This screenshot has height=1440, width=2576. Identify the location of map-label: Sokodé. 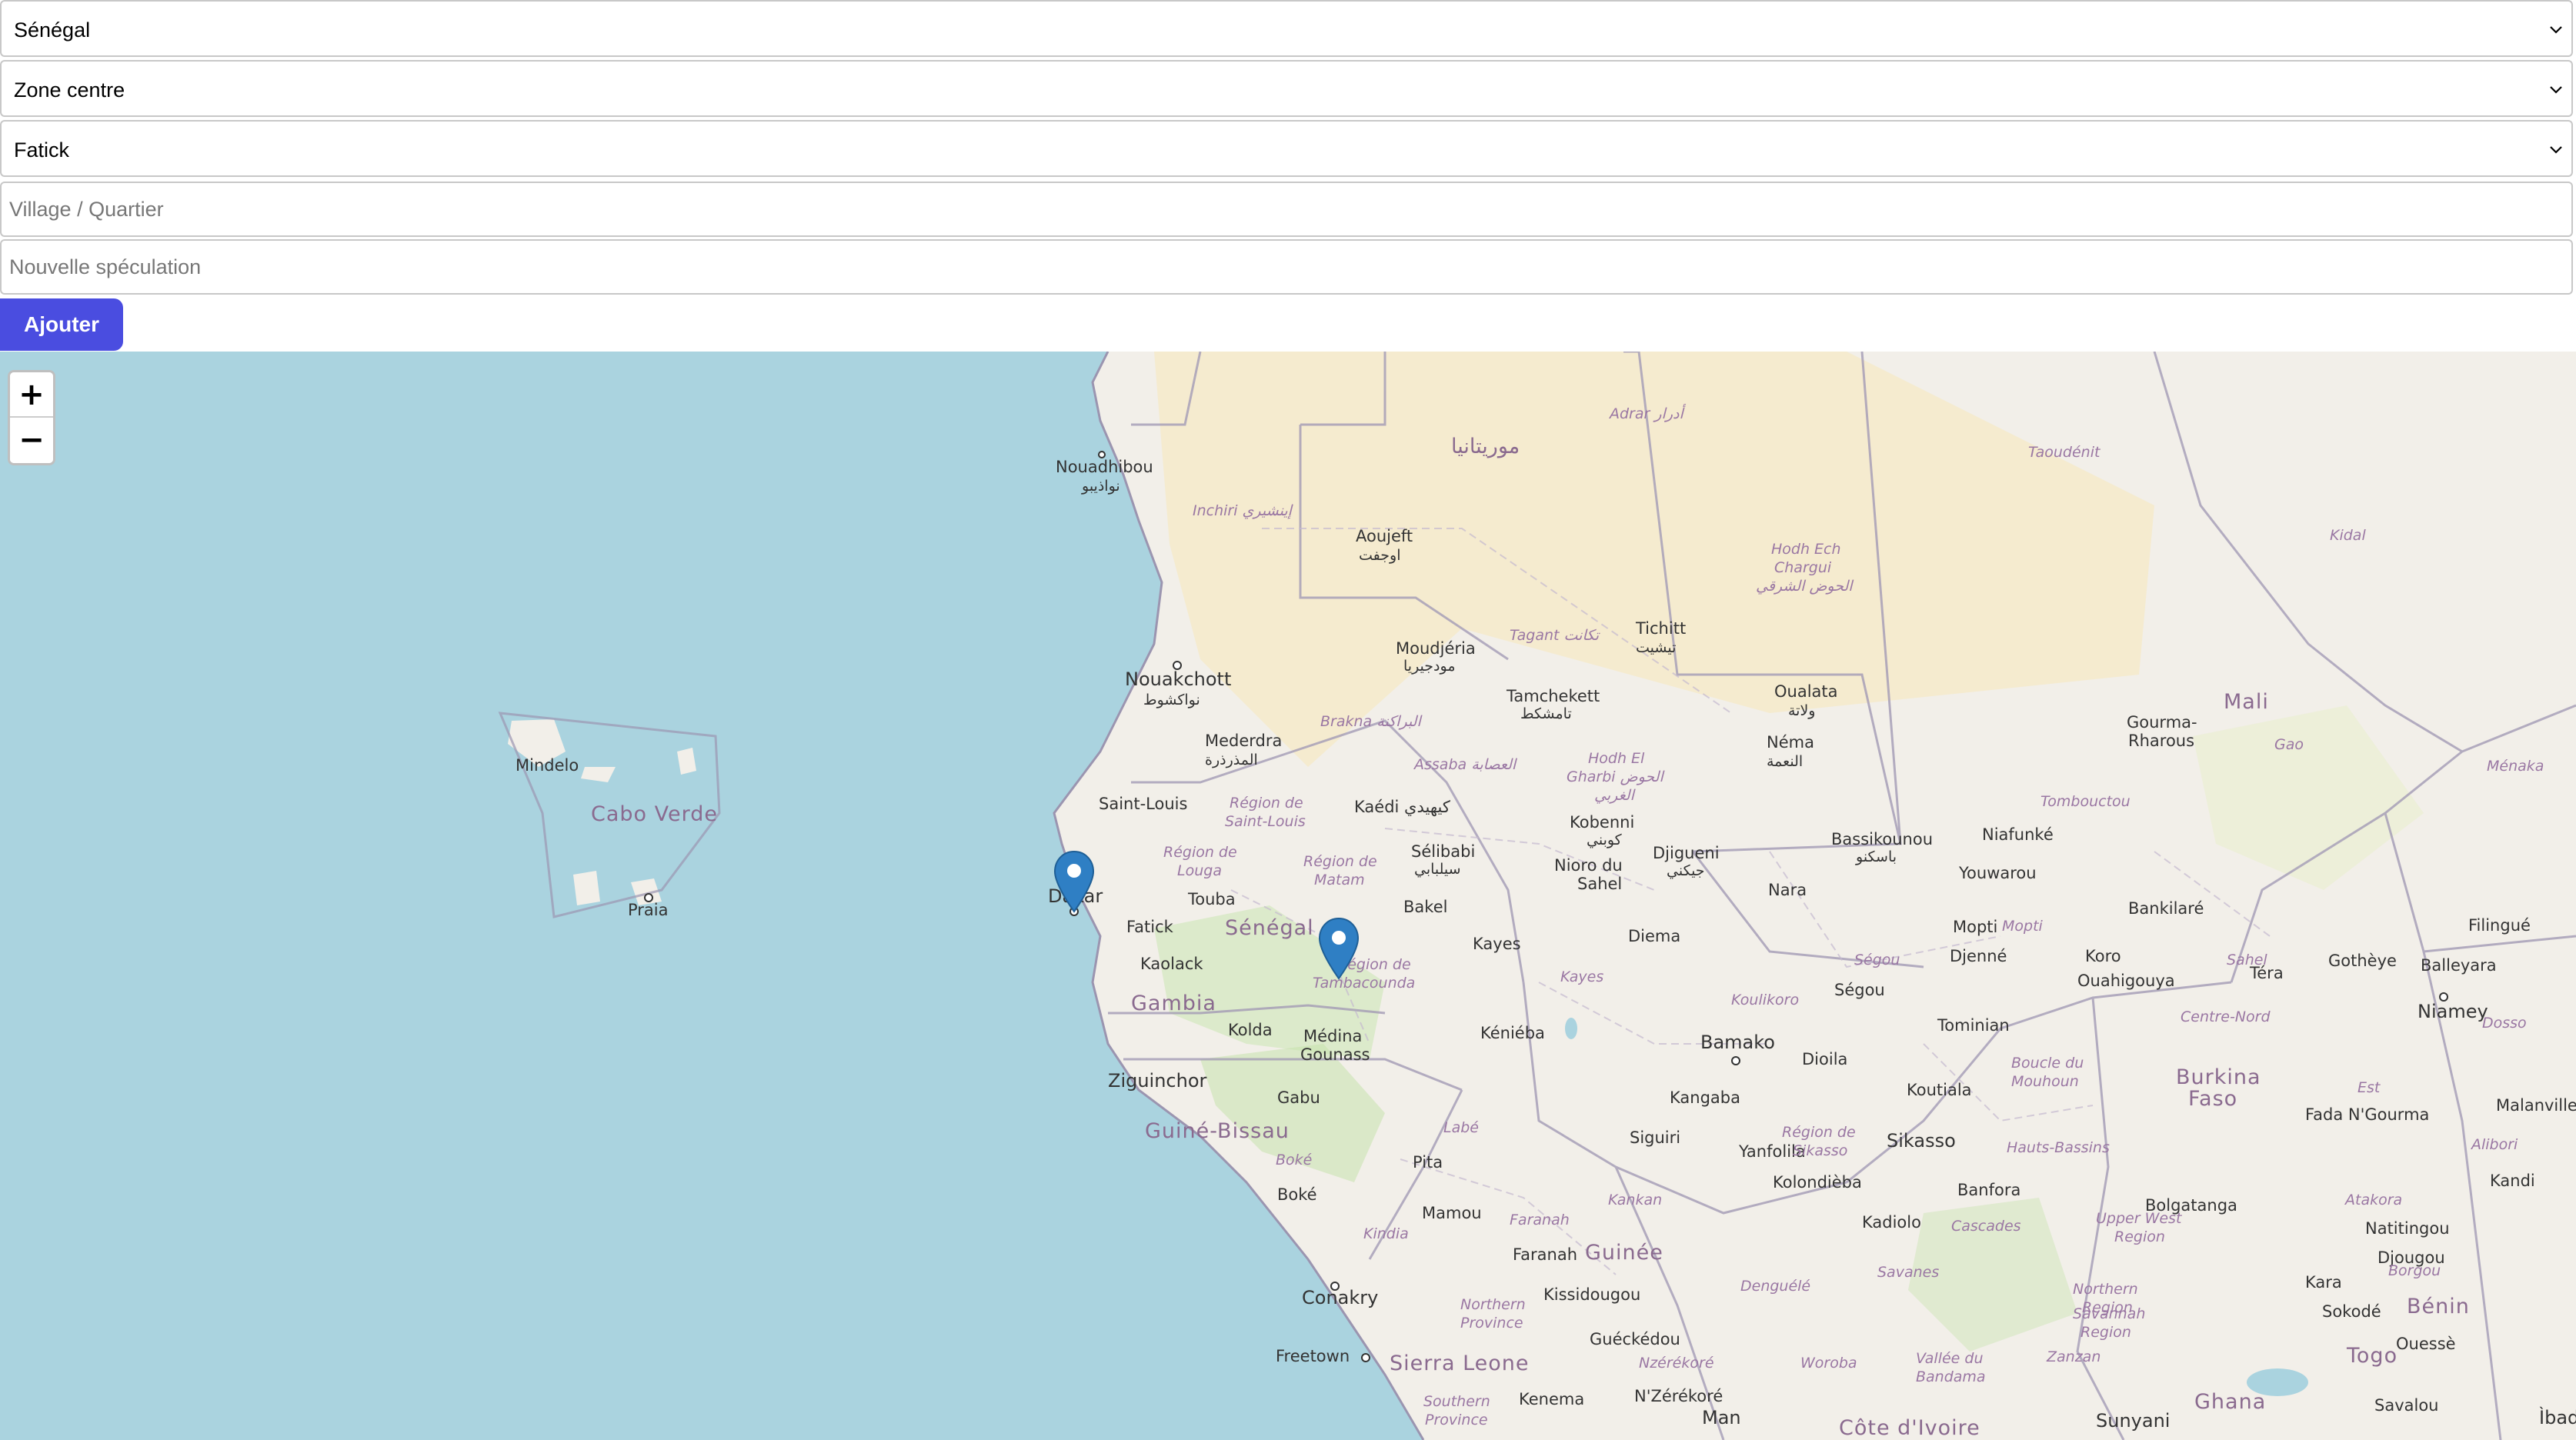
(2352, 1311).